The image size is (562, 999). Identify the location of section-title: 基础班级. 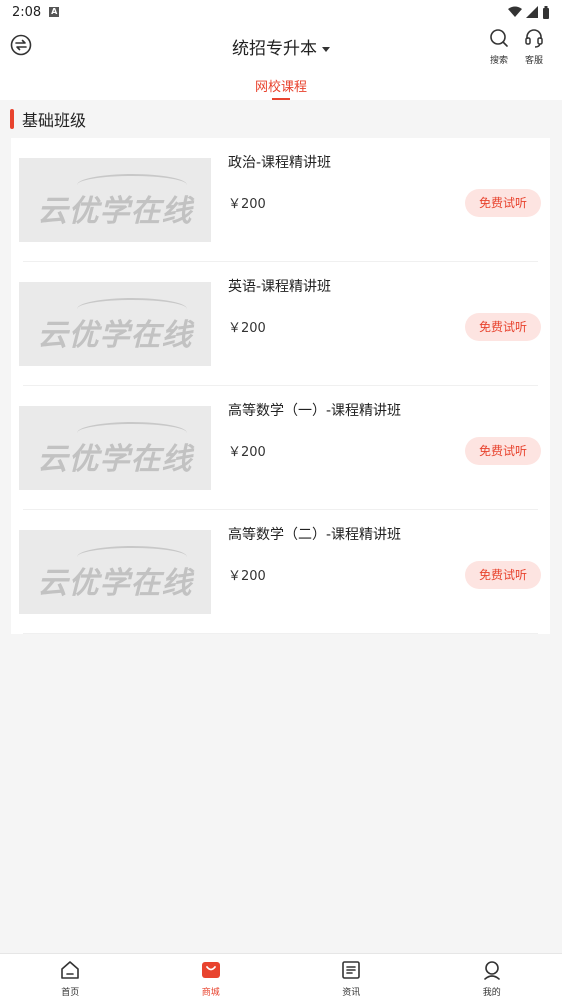
(54, 120).